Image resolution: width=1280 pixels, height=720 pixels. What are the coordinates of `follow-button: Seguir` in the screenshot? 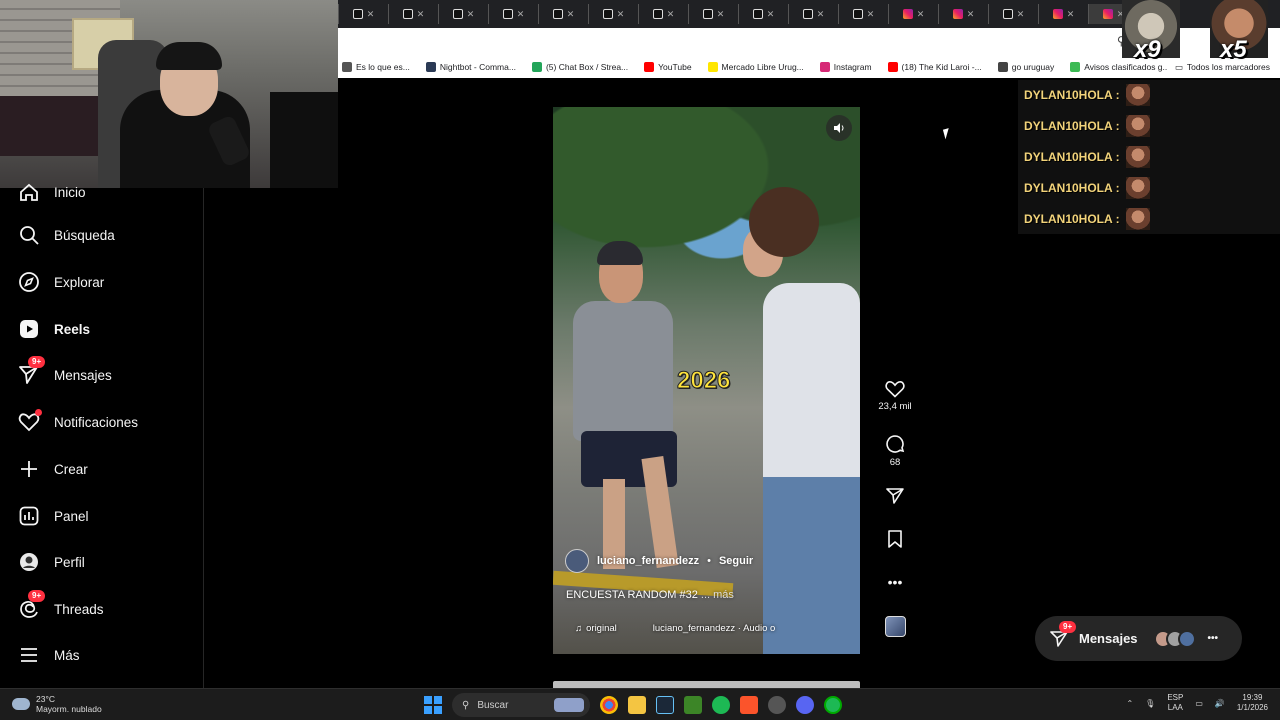 It's located at (736, 561).